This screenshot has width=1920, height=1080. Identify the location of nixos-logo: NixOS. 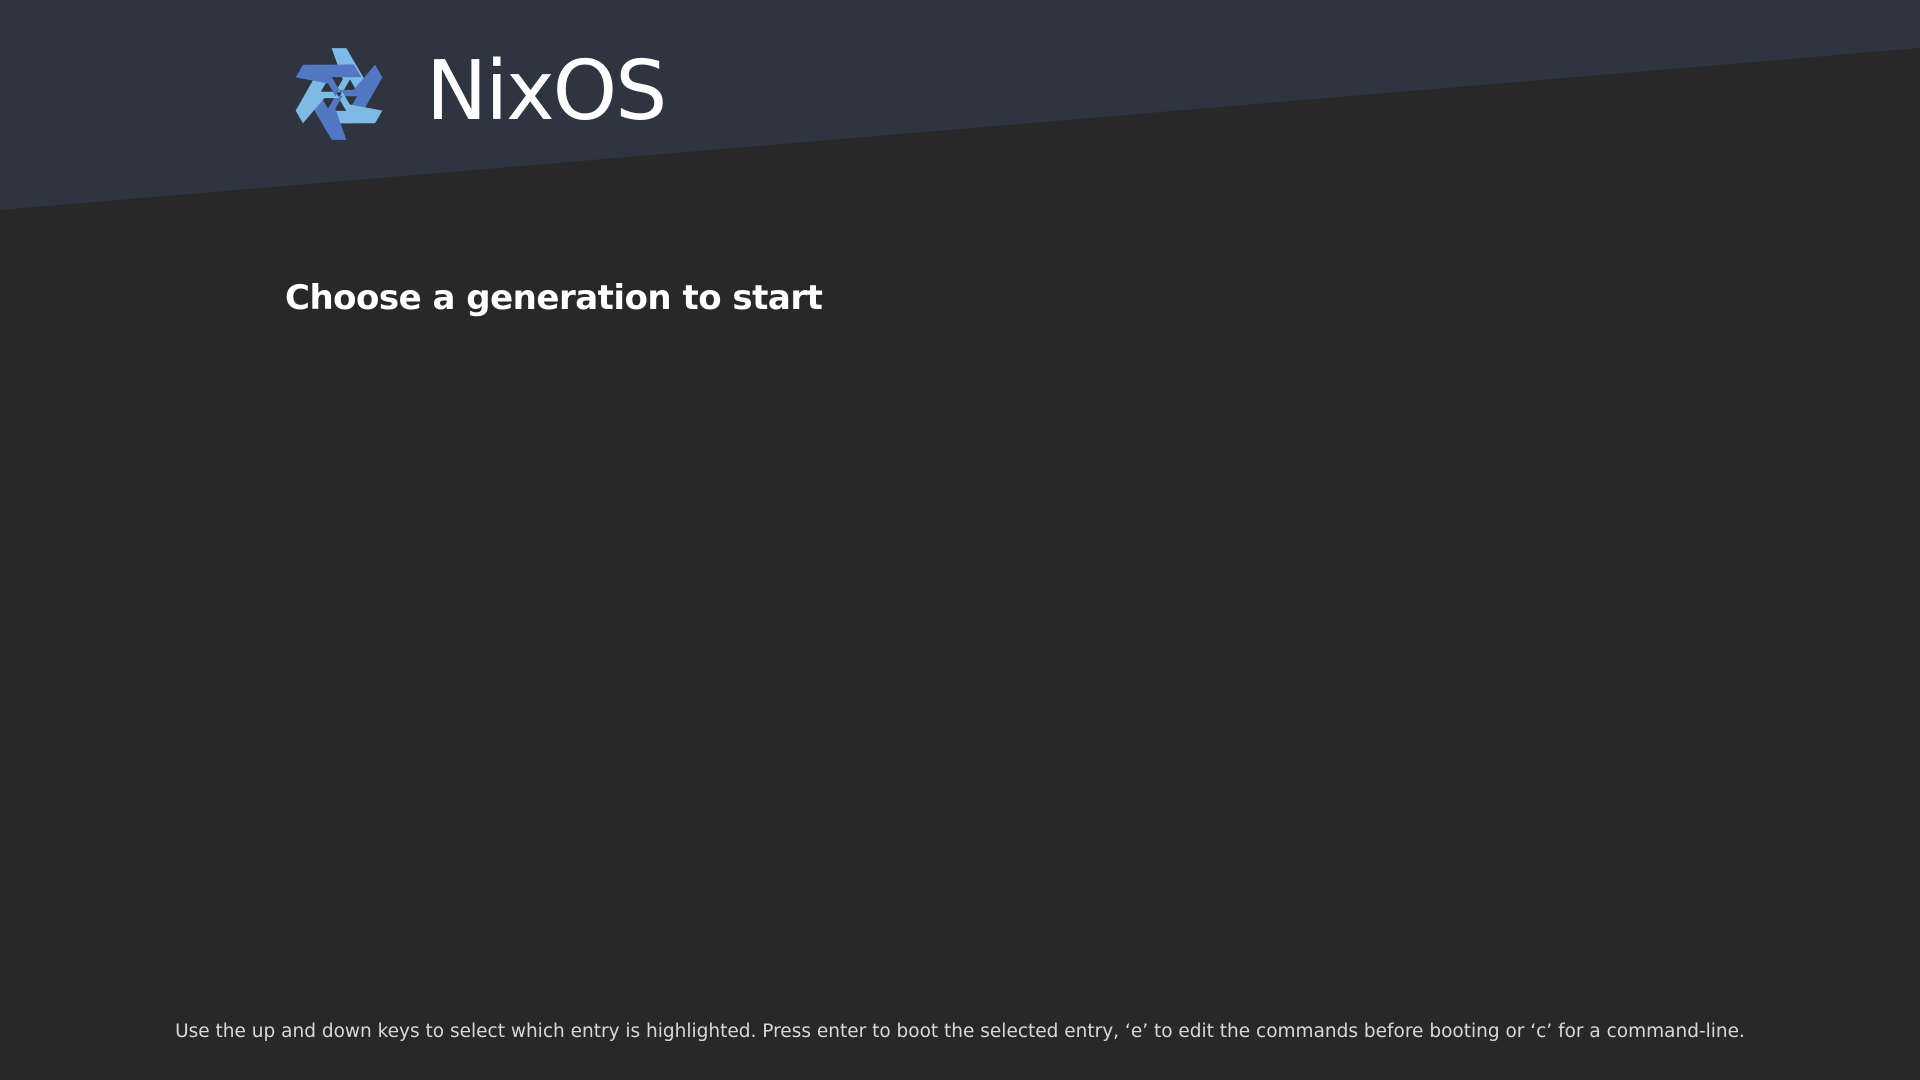
(475, 94).